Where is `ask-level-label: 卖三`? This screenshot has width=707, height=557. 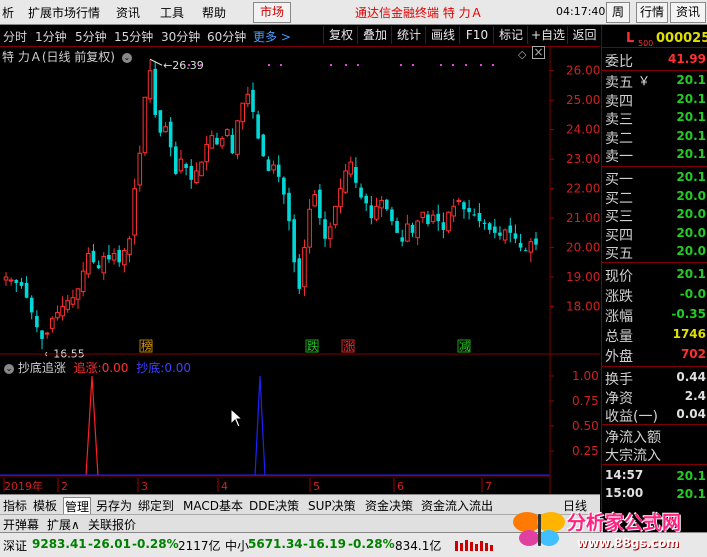
ask-level-label: 卖三 is located at coordinates (619, 120).